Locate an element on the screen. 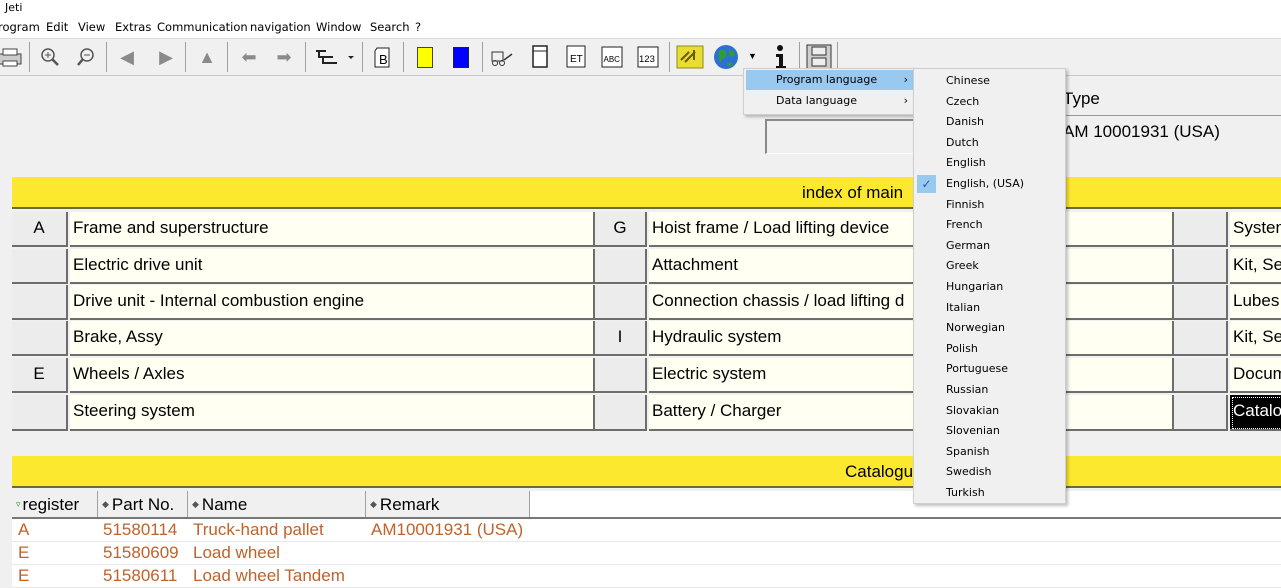  menu-item-data-language: Data language › is located at coordinates (830, 101).